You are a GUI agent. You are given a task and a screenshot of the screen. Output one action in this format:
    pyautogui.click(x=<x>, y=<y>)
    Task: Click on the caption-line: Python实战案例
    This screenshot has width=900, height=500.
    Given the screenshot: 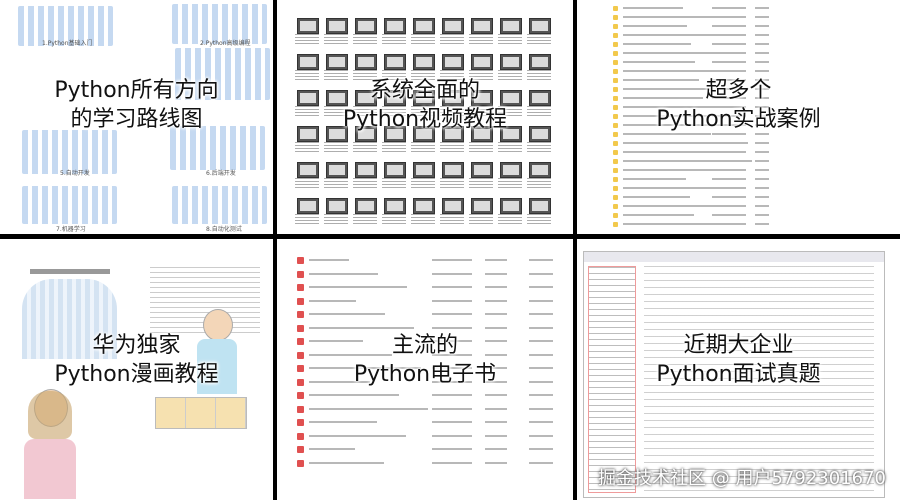 What is the action you would take?
    pyautogui.click(x=738, y=119)
    